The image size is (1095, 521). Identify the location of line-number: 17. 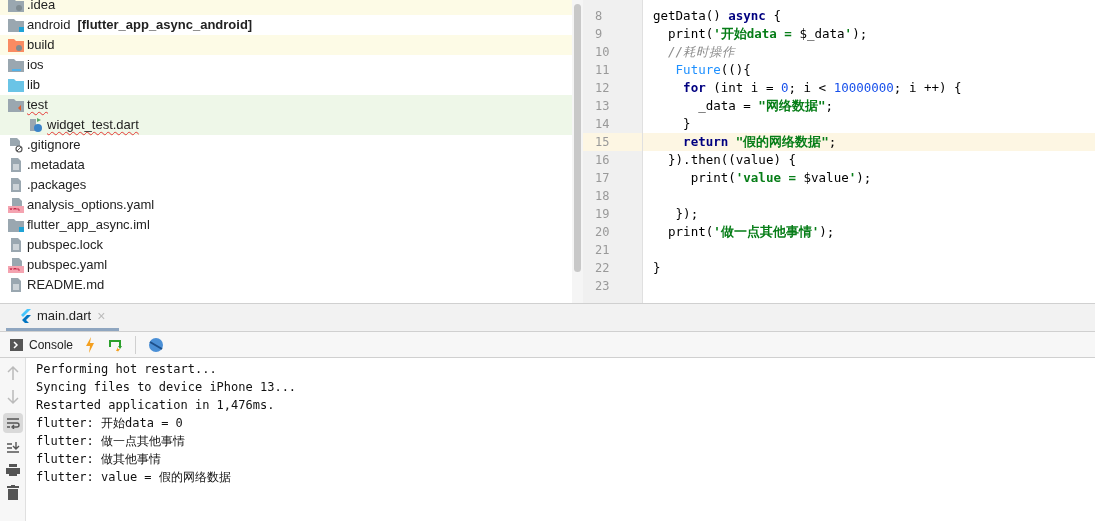
(602, 178).